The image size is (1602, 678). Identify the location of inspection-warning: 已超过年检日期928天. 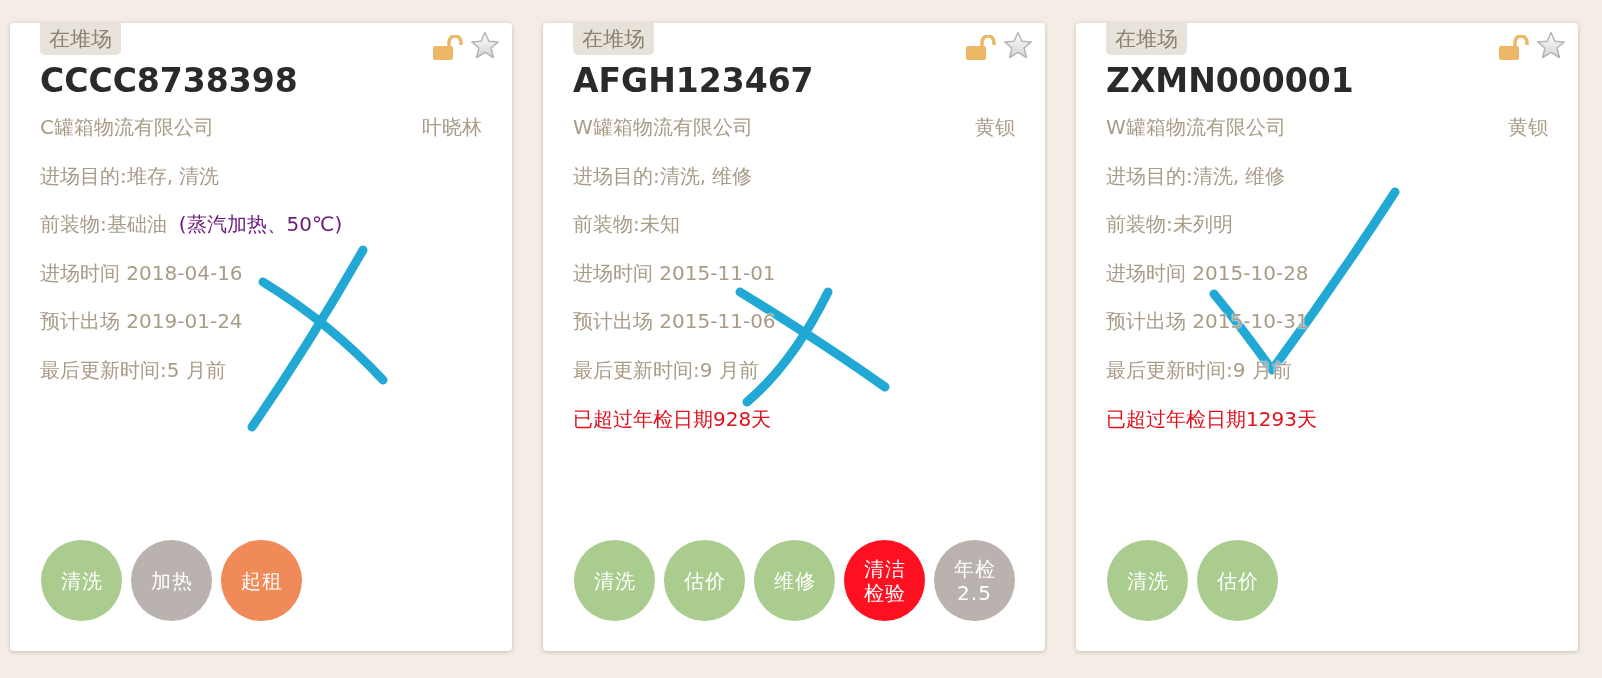
(672, 419).